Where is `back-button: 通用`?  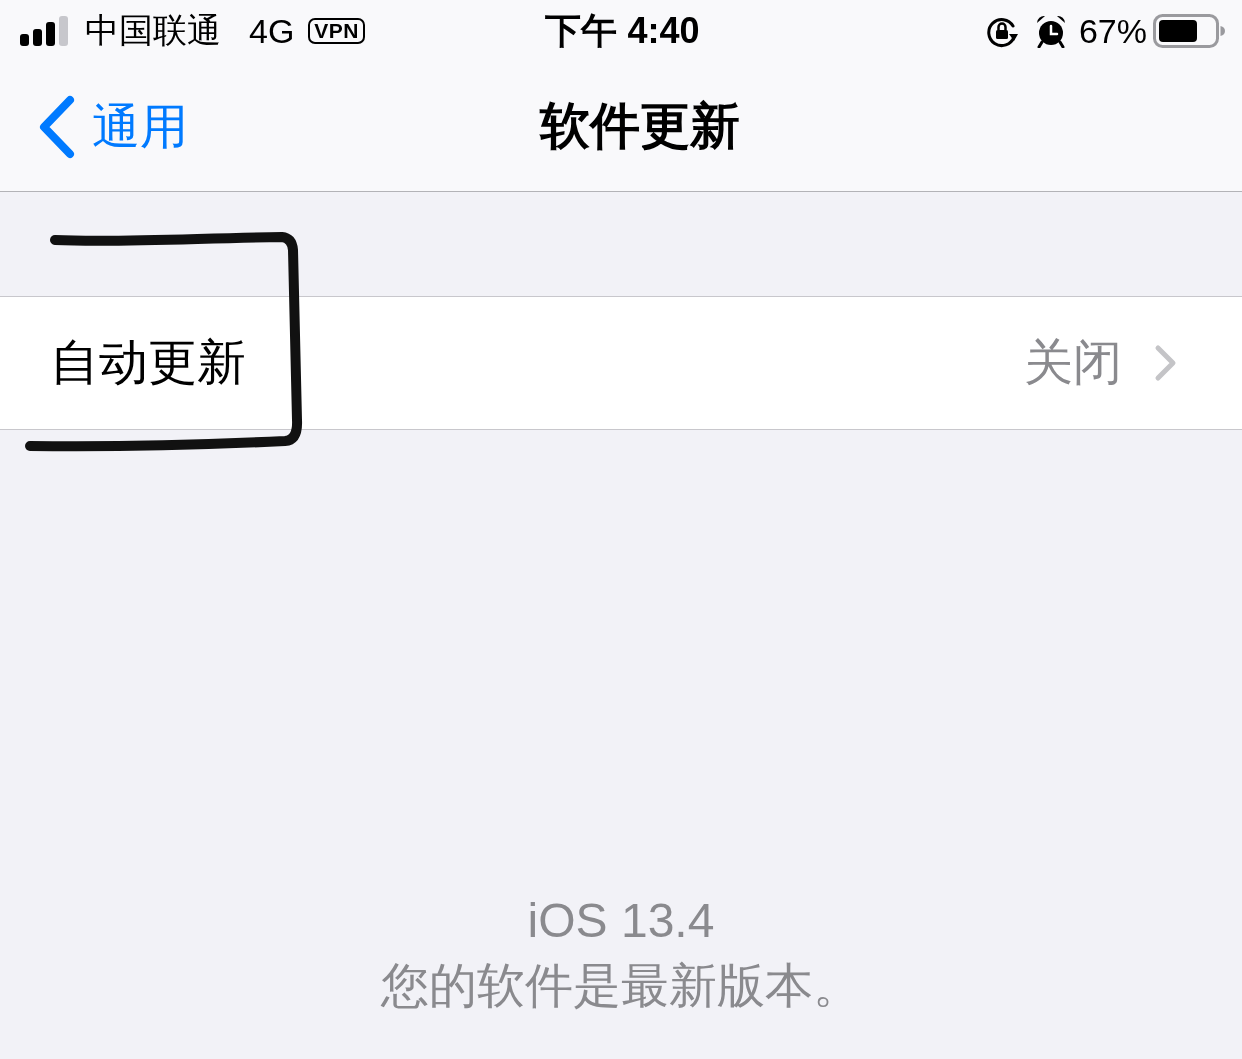
back-button: 通用 is located at coordinates (113, 126).